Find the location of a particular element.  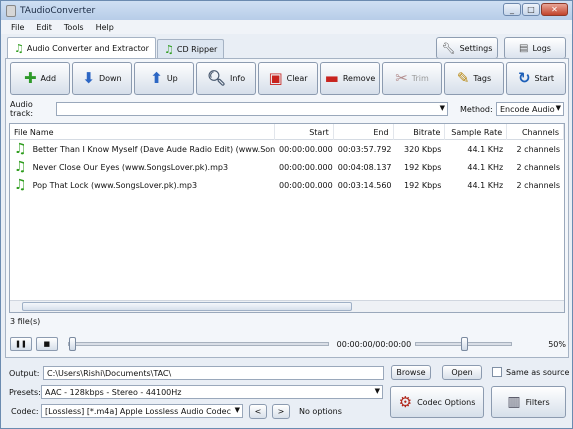

same-as-source-option: Same as source is located at coordinates (530, 372).